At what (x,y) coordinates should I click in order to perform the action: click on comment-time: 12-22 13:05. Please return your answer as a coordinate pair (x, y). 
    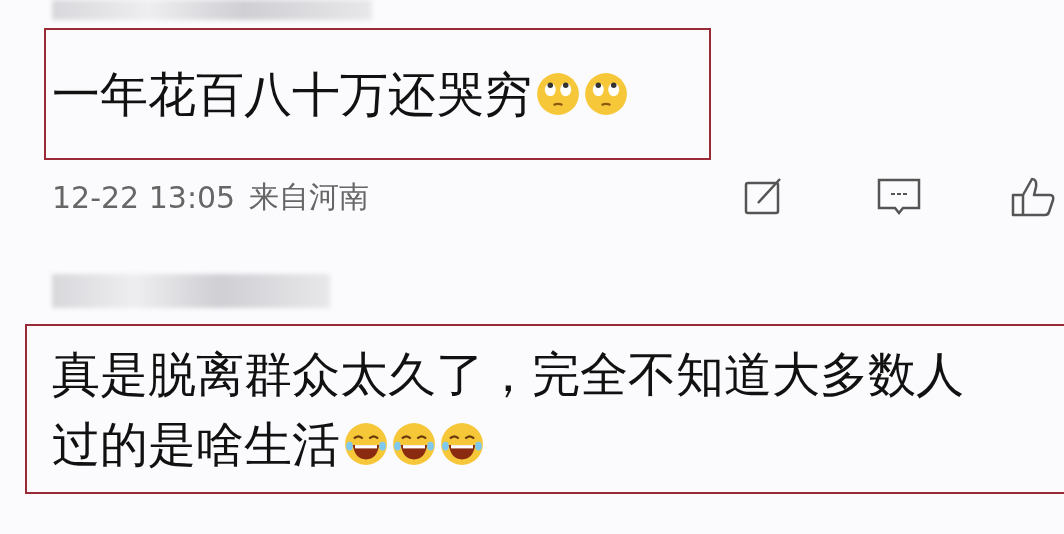
    Looking at the image, I should click on (144, 197).